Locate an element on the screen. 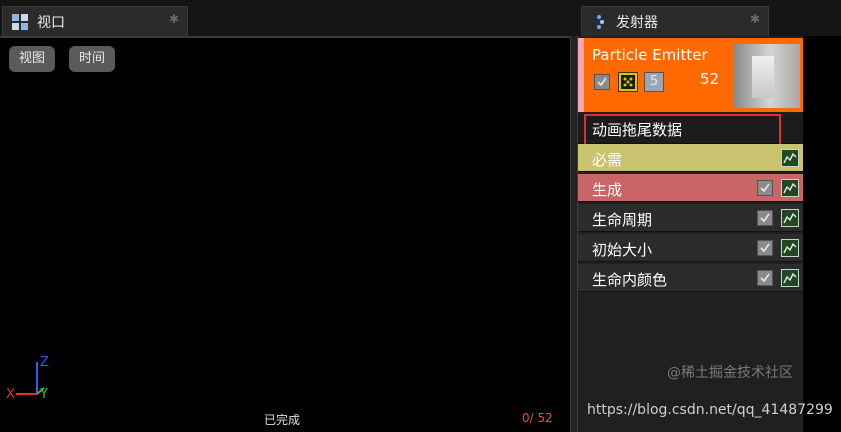 Image resolution: width=841 pixels, height=432 pixels. module-initial-size: 初始大小 is located at coordinates (690, 248).